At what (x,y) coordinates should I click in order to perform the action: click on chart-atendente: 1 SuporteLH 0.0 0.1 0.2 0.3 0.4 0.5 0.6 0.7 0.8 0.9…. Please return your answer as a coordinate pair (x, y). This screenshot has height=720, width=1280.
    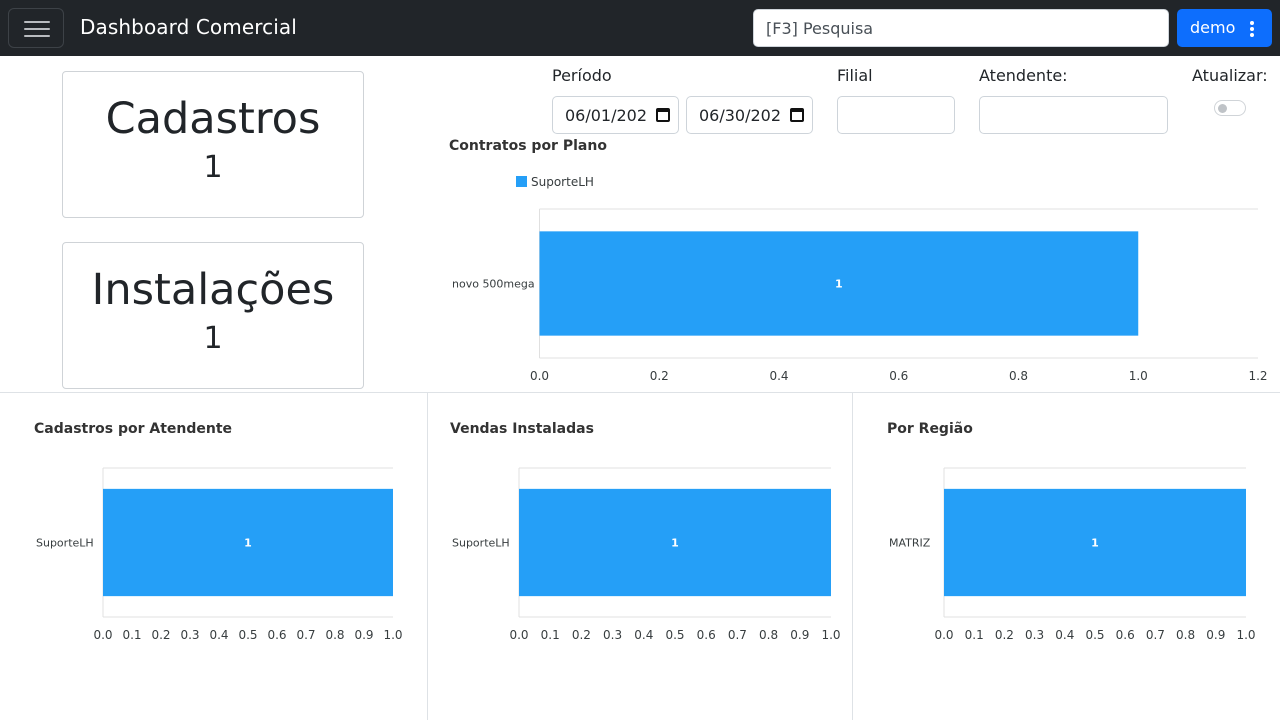
    Looking at the image, I should click on (219, 554).